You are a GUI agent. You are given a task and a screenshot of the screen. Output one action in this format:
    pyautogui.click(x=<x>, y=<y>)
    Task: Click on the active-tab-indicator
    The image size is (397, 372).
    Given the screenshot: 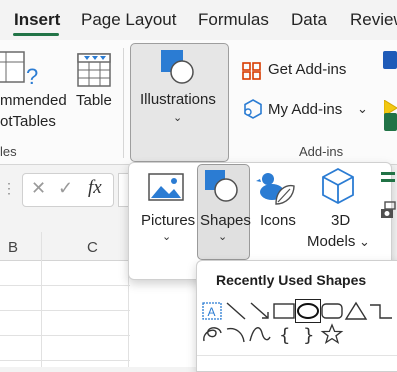 What is the action you would take?
    pyautogui.click(x=36, y=34)
    